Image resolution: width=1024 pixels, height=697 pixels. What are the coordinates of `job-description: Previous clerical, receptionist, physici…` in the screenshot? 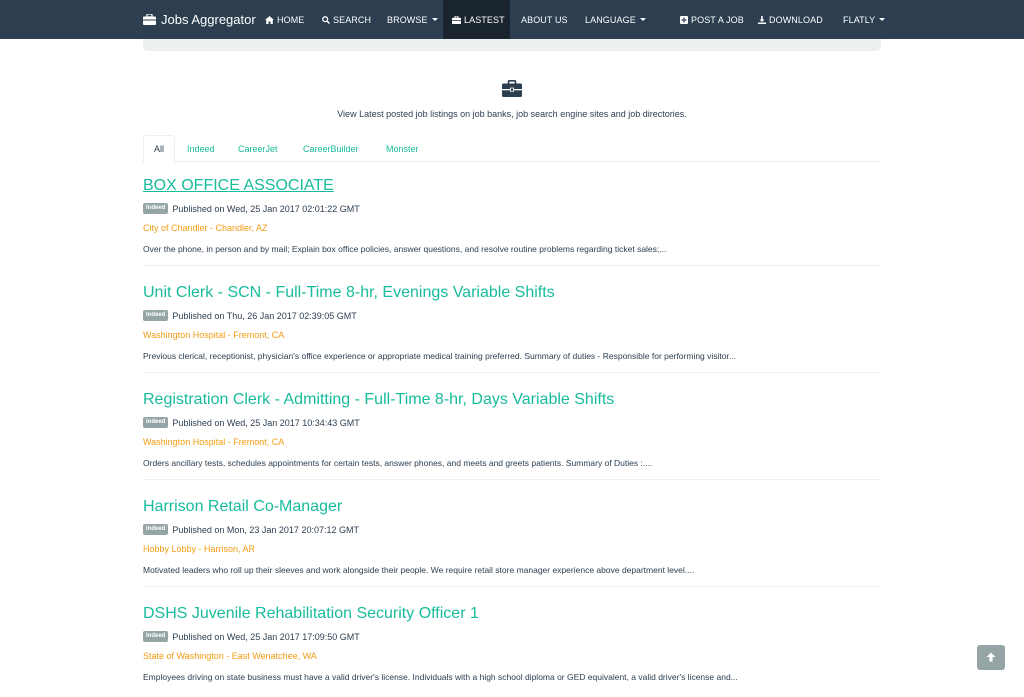 It's located at (439, 356).